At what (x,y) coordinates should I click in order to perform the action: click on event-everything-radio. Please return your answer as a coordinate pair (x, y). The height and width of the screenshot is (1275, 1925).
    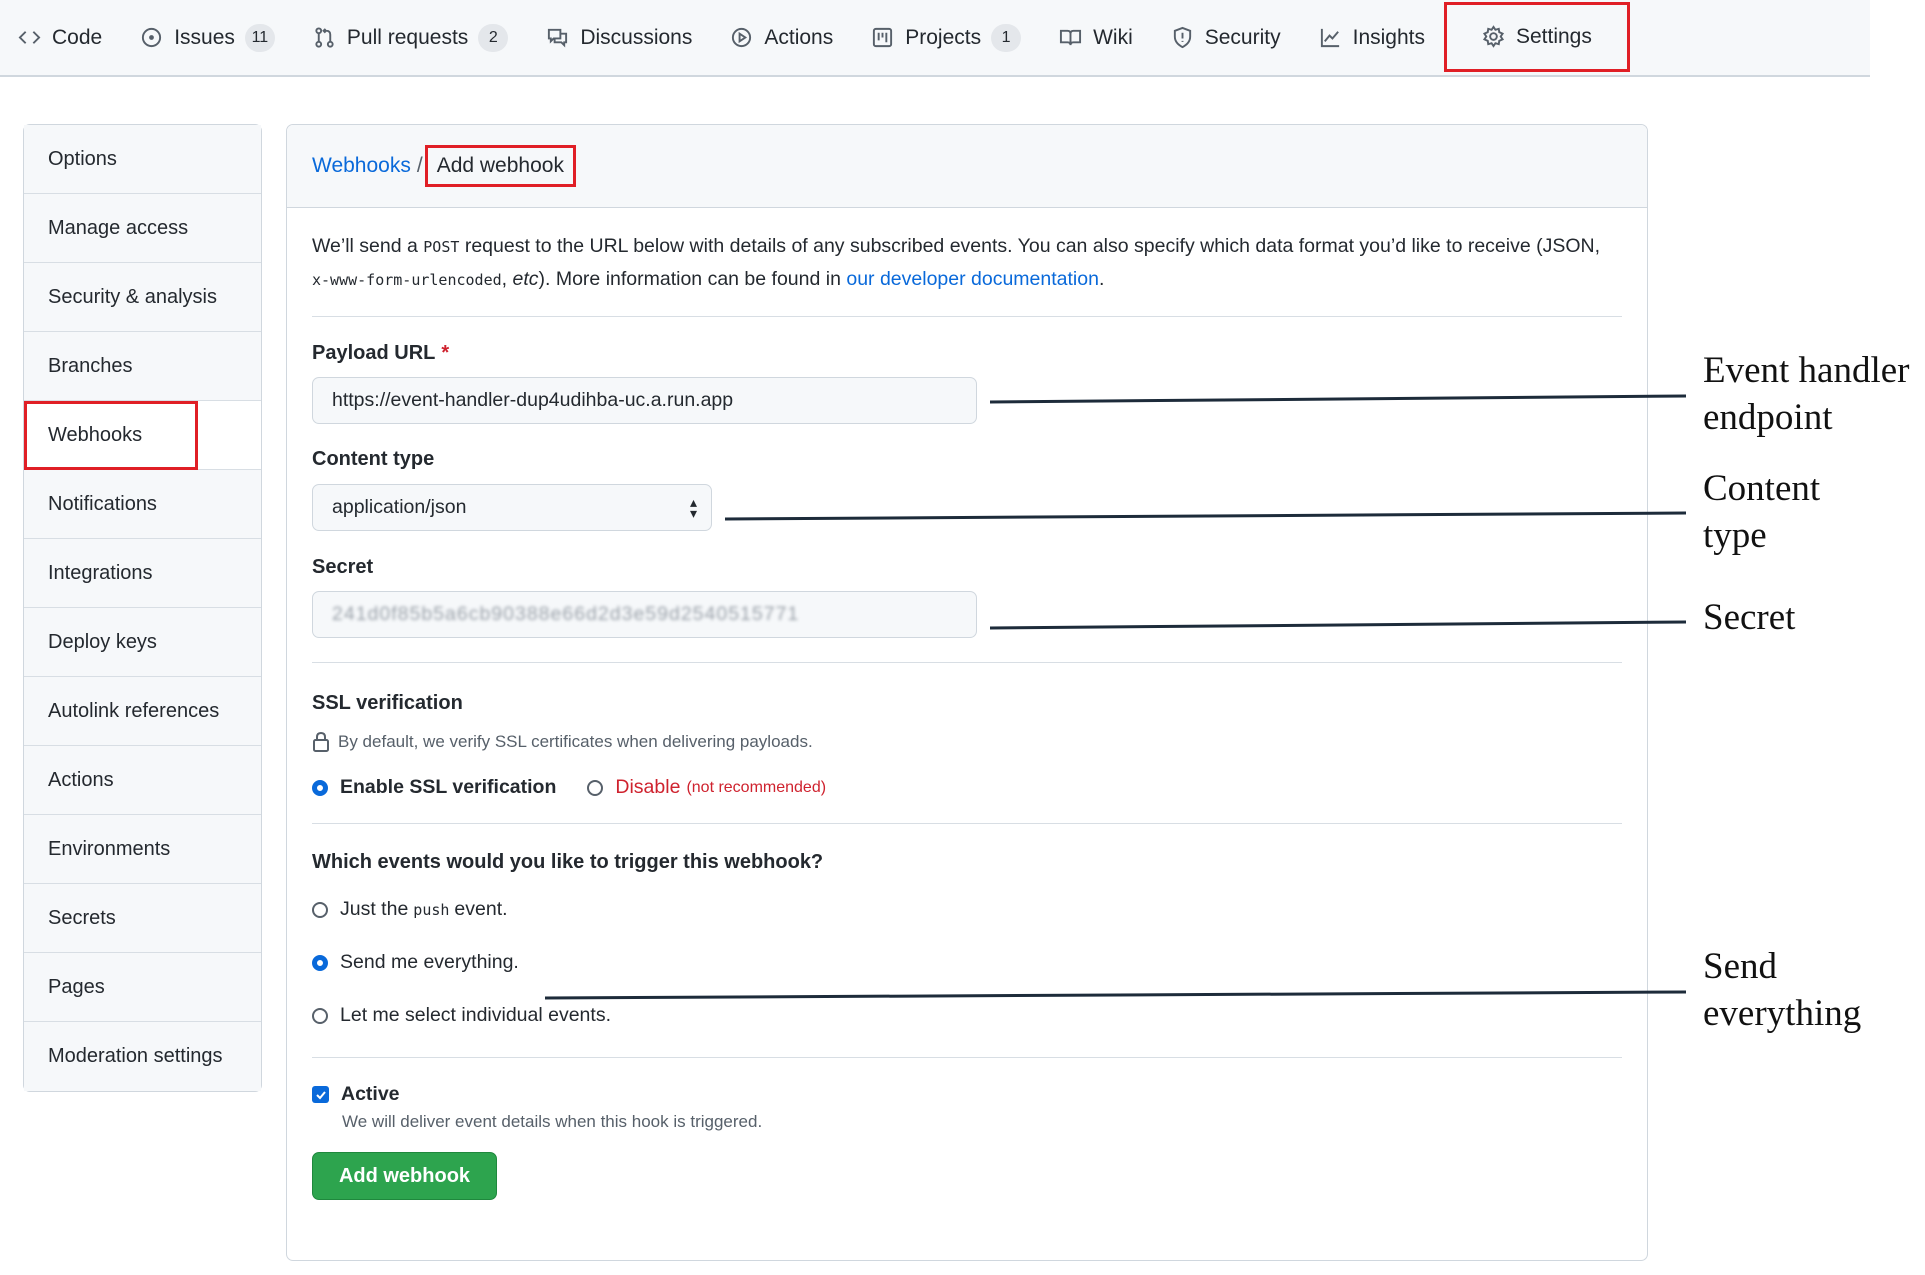
    Looking at the image, I should click on (320, 962).